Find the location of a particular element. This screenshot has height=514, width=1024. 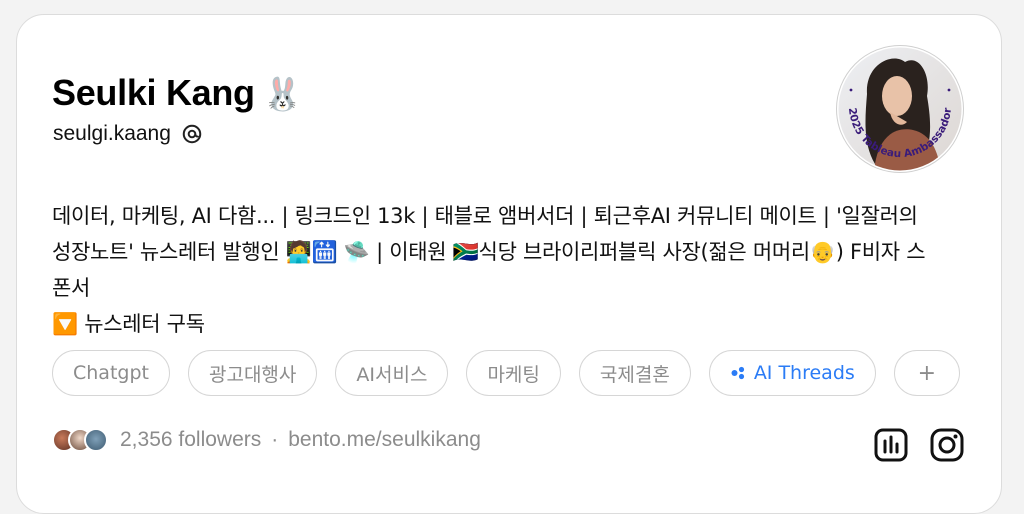

threads-icon is located at coordinates (192, 134).